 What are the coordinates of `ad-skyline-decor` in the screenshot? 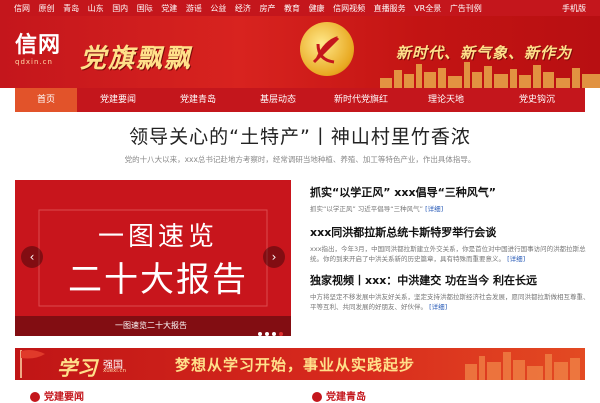 It's located at (522, 366).